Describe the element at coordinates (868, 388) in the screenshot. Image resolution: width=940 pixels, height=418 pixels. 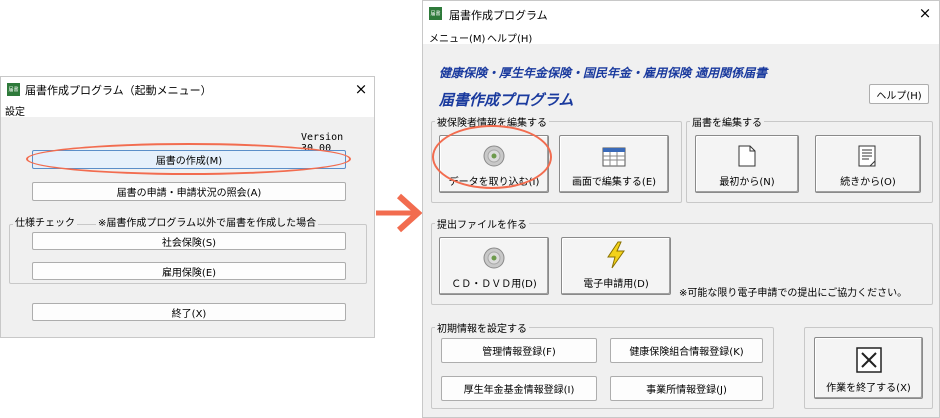
I see `exit-work-label: 作業を終了する(X)` at that location.